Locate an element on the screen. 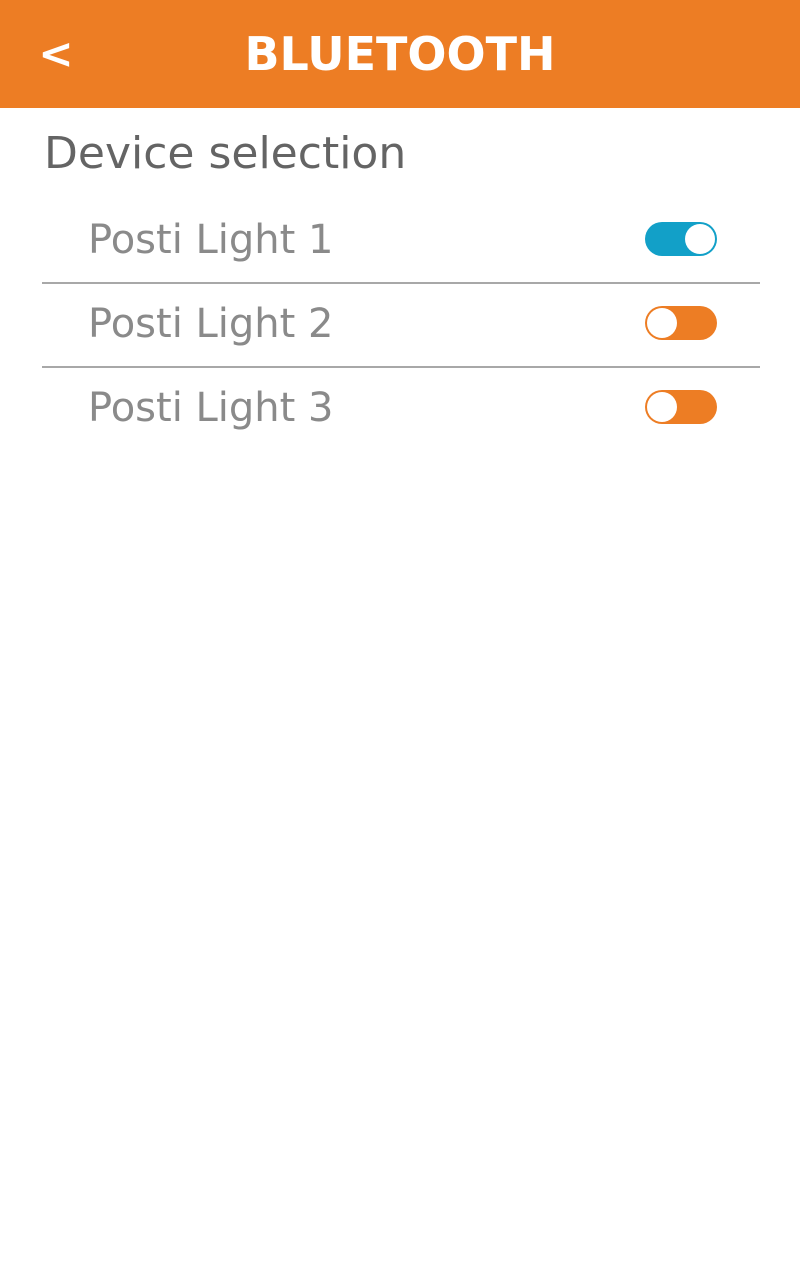 Image resolution: width=800 pixels, height=1280 pixels. page-title: BLUETOOTH is located at coordinates (400, 54).